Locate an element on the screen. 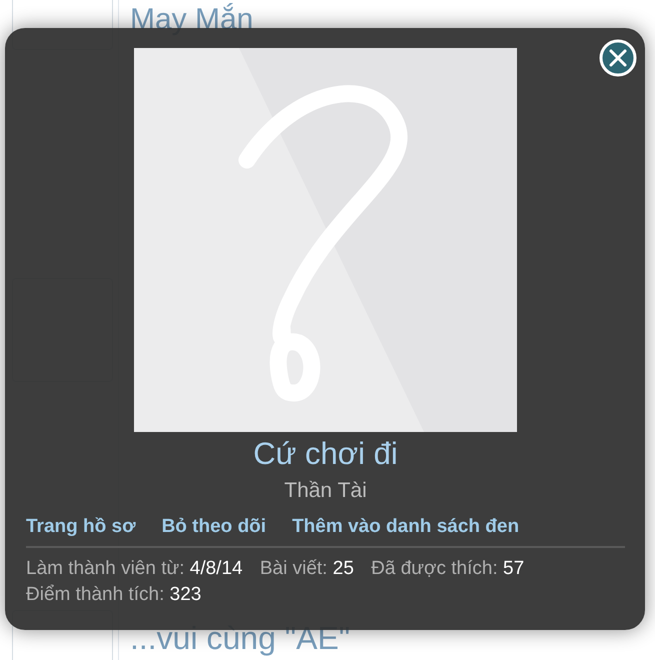 Image resolution: width=655 pixels, height=660 pixels. username: Cứ chơi đi is located at coordinates (325, 454).